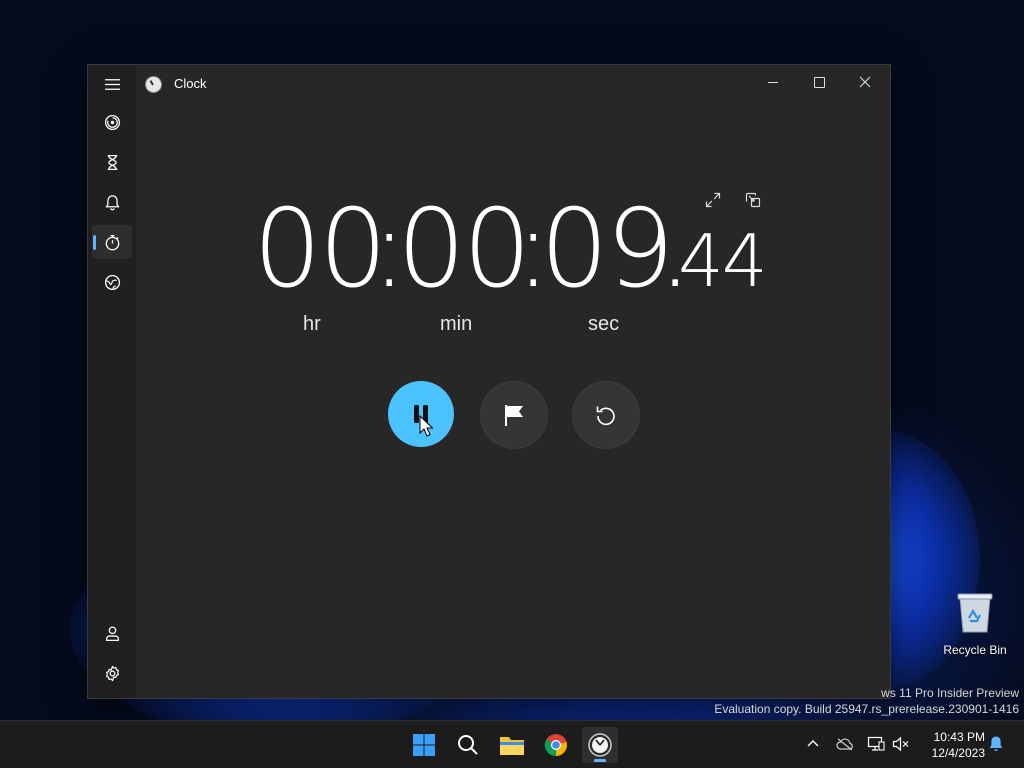 The image size is (1024, 768). I want to click on start-button, so click(424, 745).